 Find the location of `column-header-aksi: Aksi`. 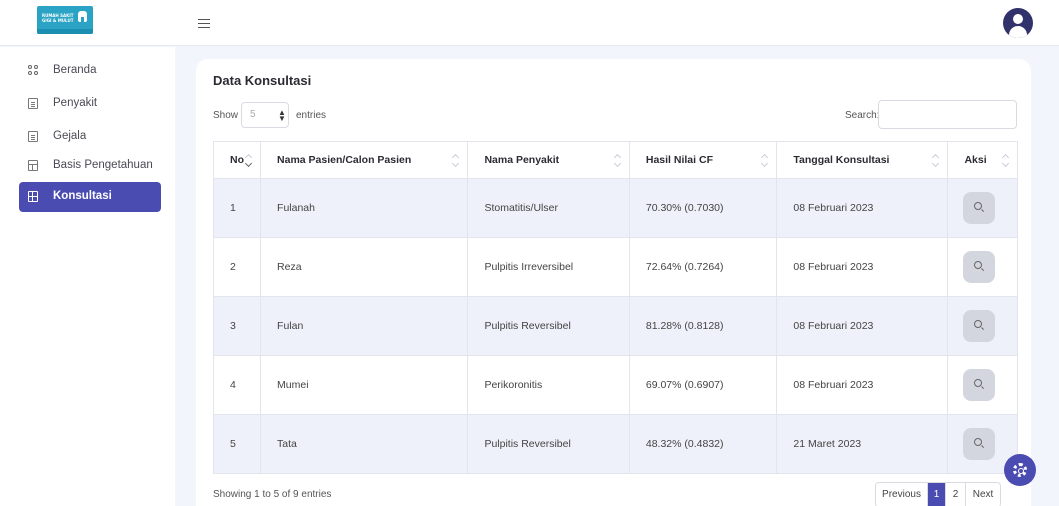

column-header-aksi: Aksi is located at coordinates (982, 160).